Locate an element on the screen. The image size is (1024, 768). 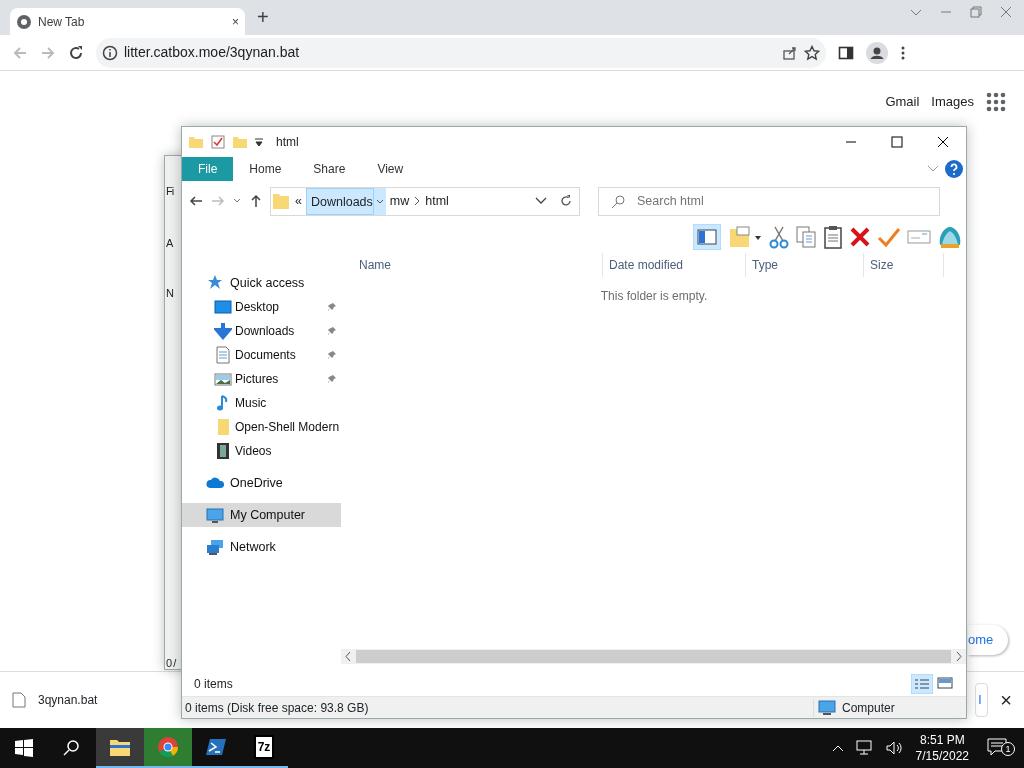
apps-icon is located at coordinates (996, 102).